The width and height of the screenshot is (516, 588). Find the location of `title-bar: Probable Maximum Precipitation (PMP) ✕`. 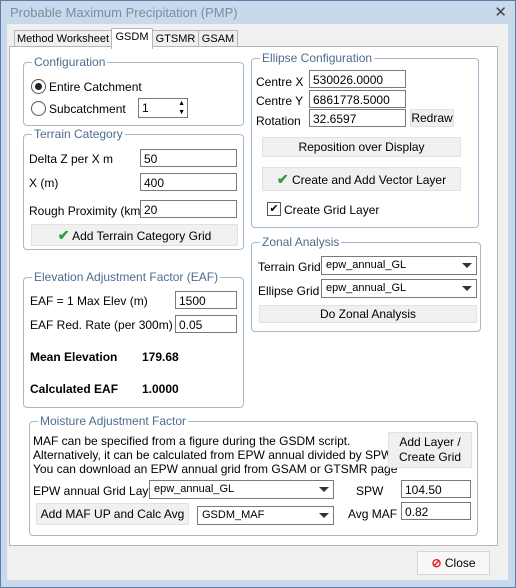

title-bar: Probable Maximum Precipitation (PMP) ✕ is located at coordinates (258, 13).